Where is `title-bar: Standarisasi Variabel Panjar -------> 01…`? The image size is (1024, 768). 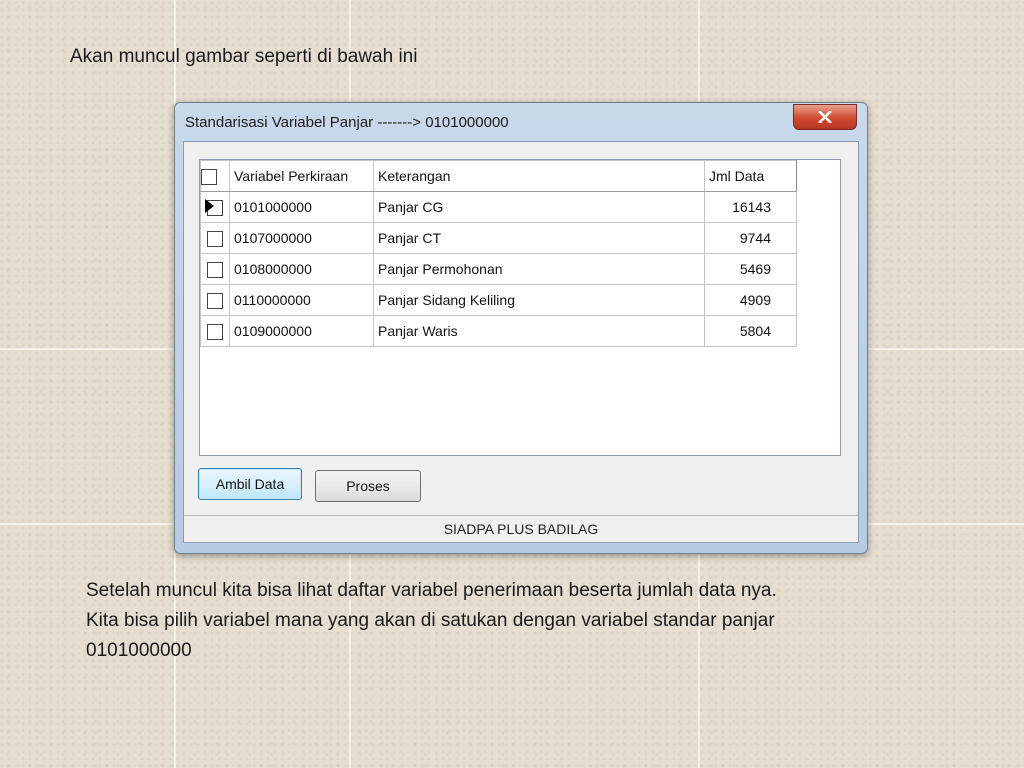
title-bar: Standarisasi Variabel Panjar -------> 01… is located at coordinates (521, 123).